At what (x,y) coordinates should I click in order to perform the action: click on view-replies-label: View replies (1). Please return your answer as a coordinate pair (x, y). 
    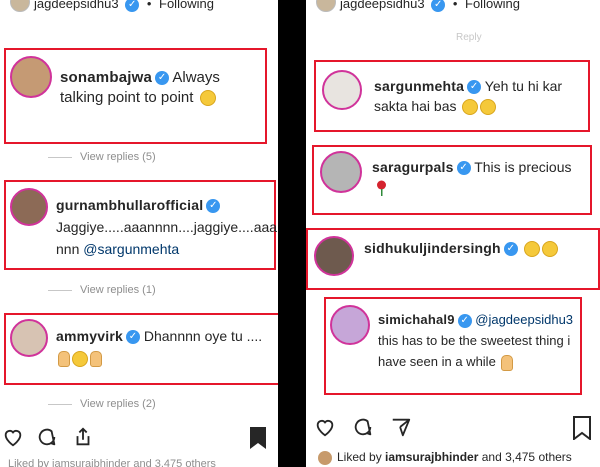
    Looking at the image, I should click on (118, 290).